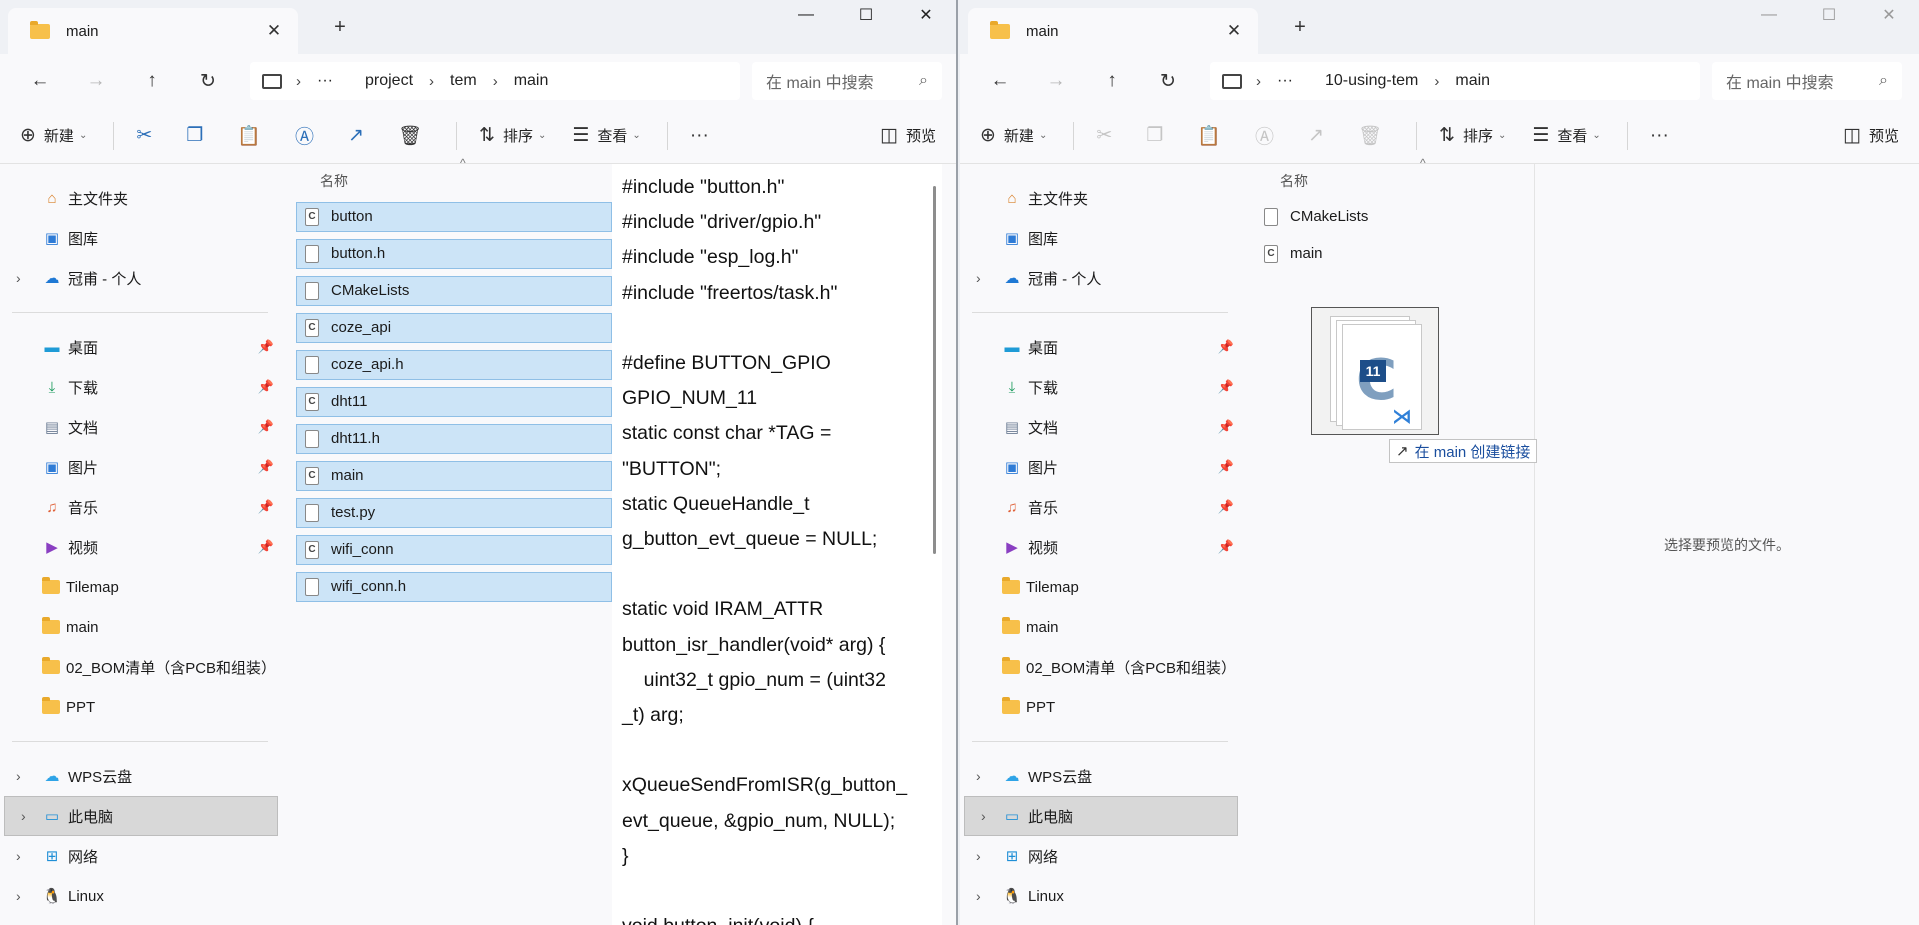  What do you see at coordinates (1871, 135) in the screenshot?
I see `preview-pane-button: ◫ 预览` at bounding box center [1871, 135].